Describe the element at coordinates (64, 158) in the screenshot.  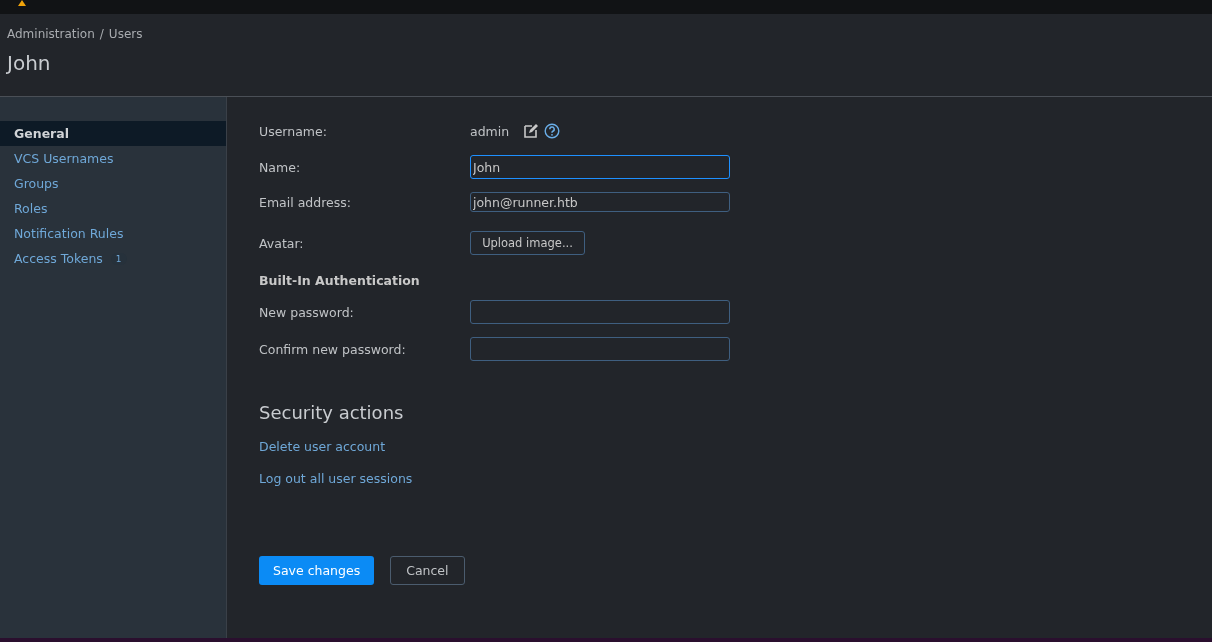
I see `sidebar-item-label: VCS Usernames` at that location.